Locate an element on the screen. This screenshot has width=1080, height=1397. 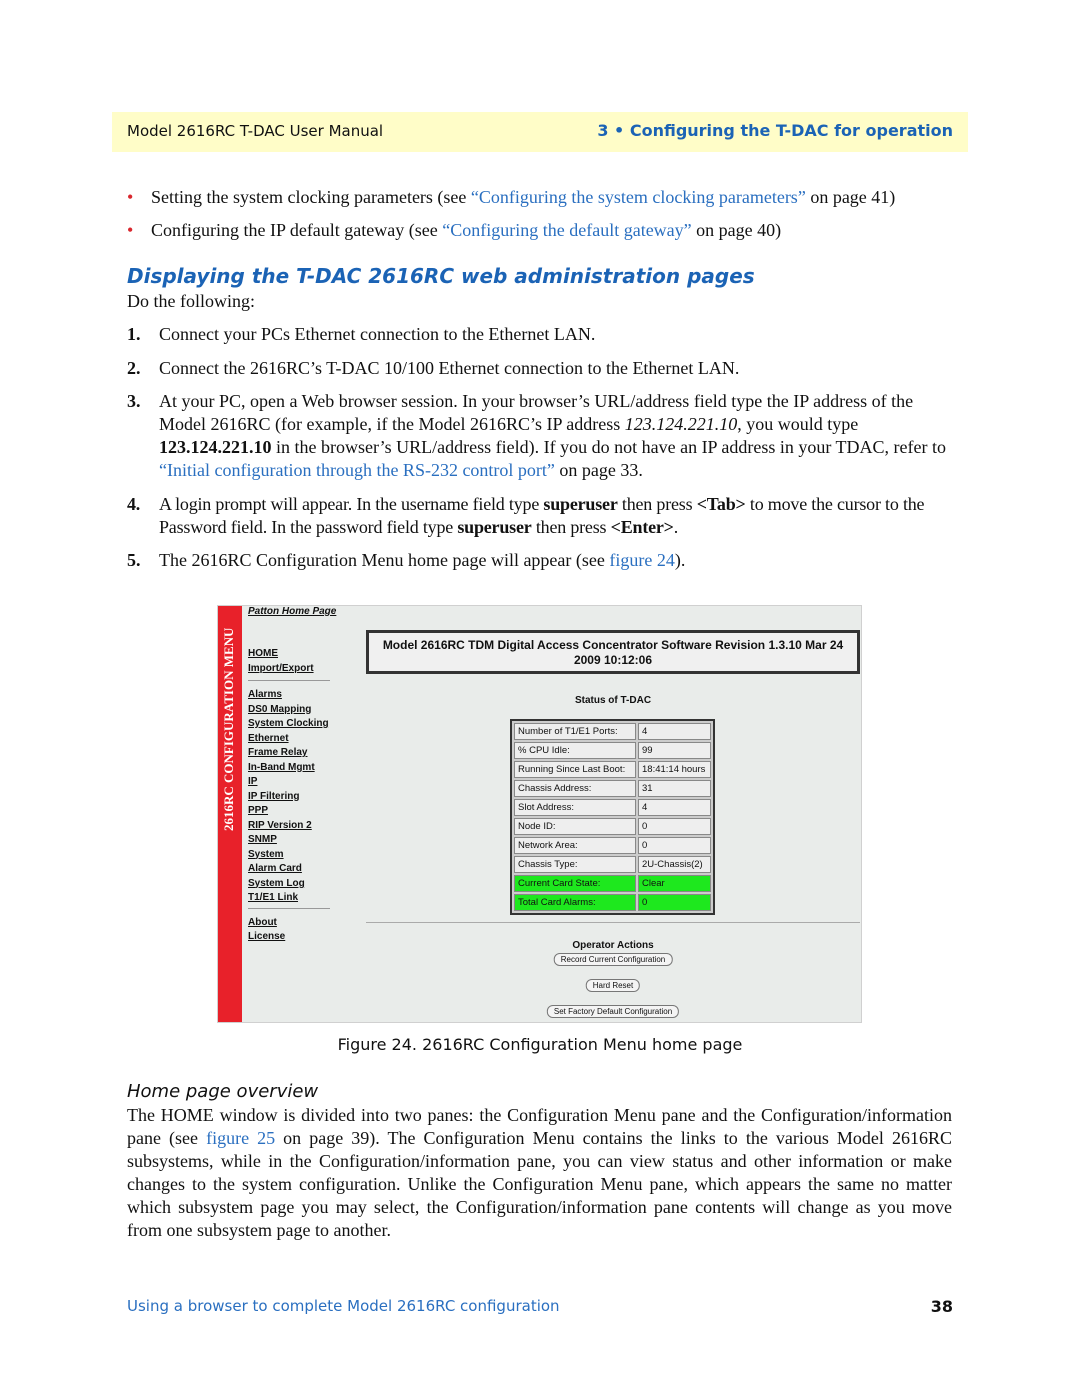
bullet-text: Configuring the IP default gateway (see is located at coordinates (297, 230).